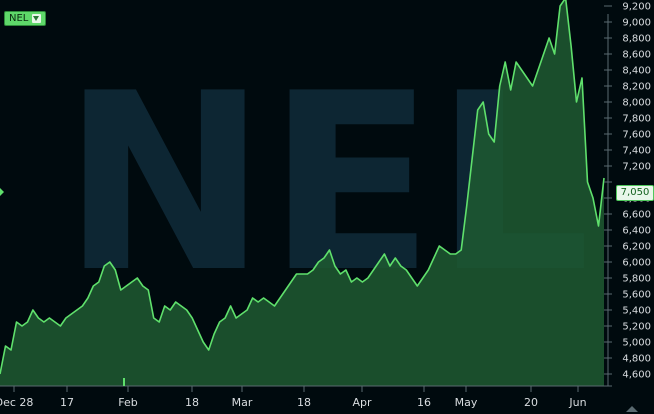  What do you see at coordinates (636, 311) in the screenshot?
I see `y-tick-label: 5,400` at bounding box center [636, 311].